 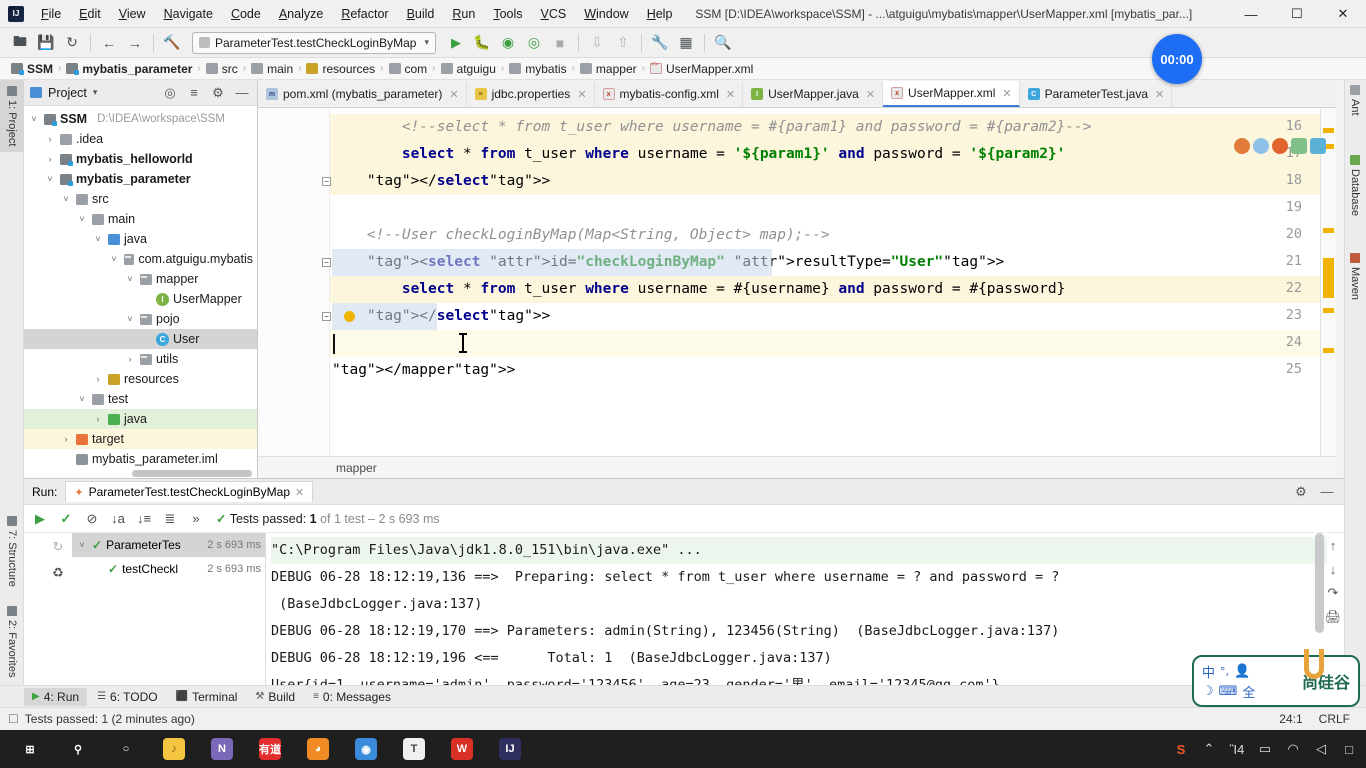 I want to click on hide-ignored-icon: ⊘, so click(x=92, y=519).